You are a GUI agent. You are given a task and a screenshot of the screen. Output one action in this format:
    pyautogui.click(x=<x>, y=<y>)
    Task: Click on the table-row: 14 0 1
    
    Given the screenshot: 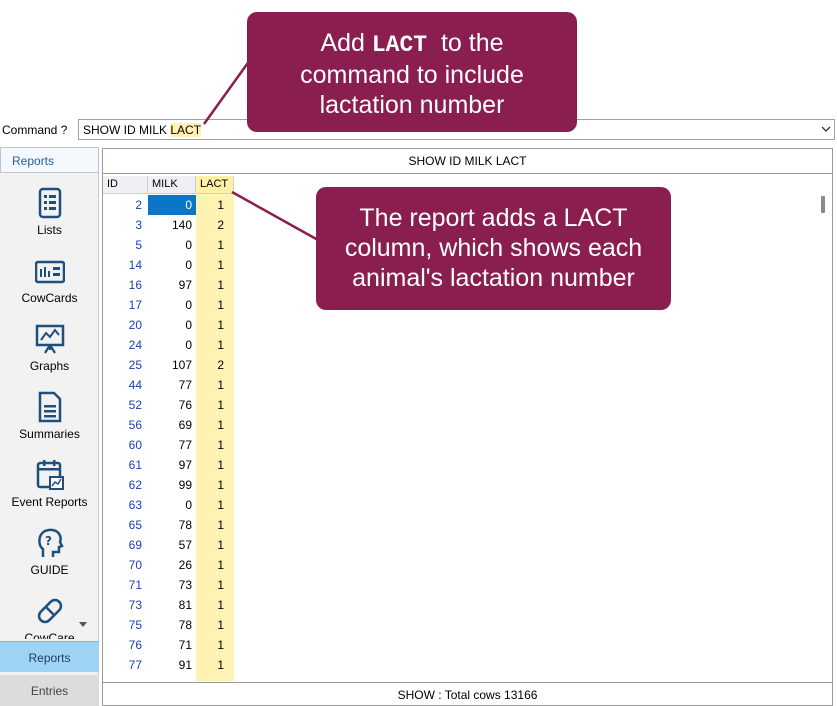 What is the action you would take?
    pyautogui.click(x=173, y=265)
    